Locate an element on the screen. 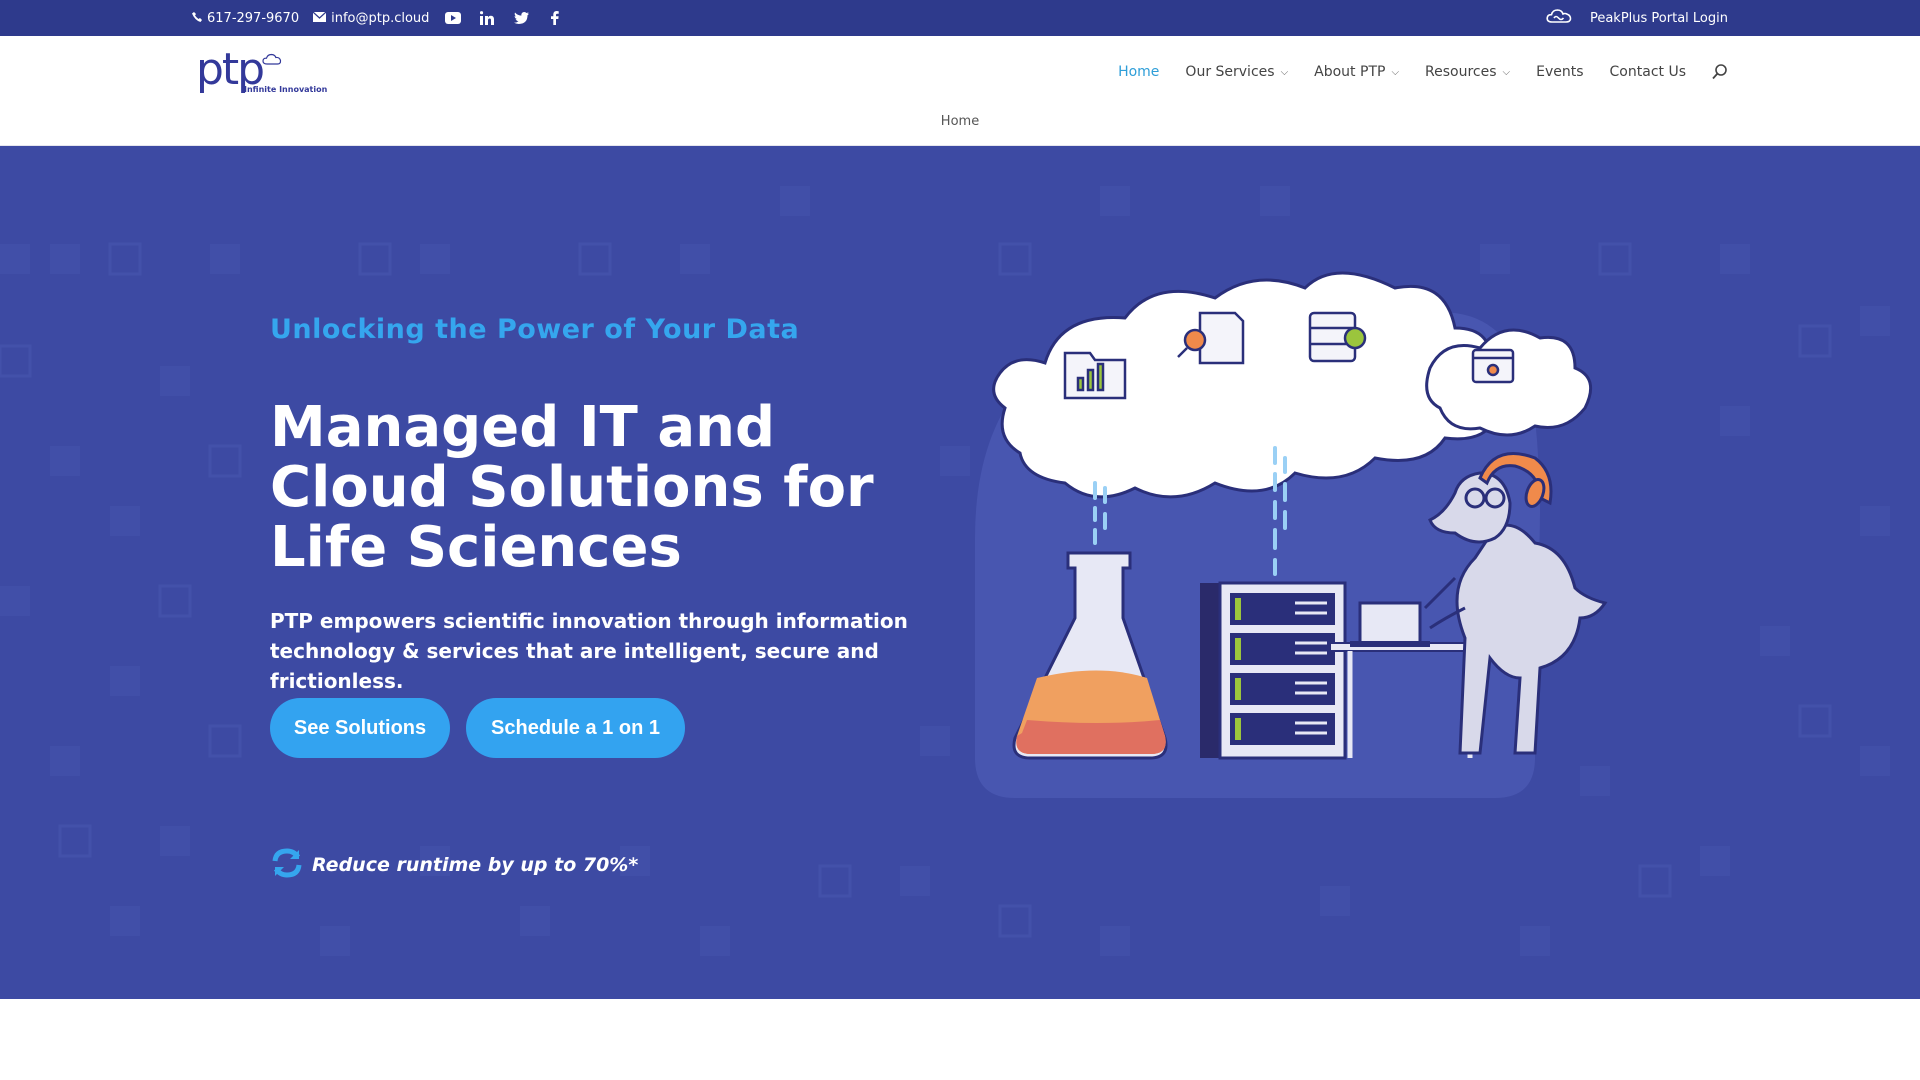  nav-resources-label: Resources is located at coordinates (1461, 72).